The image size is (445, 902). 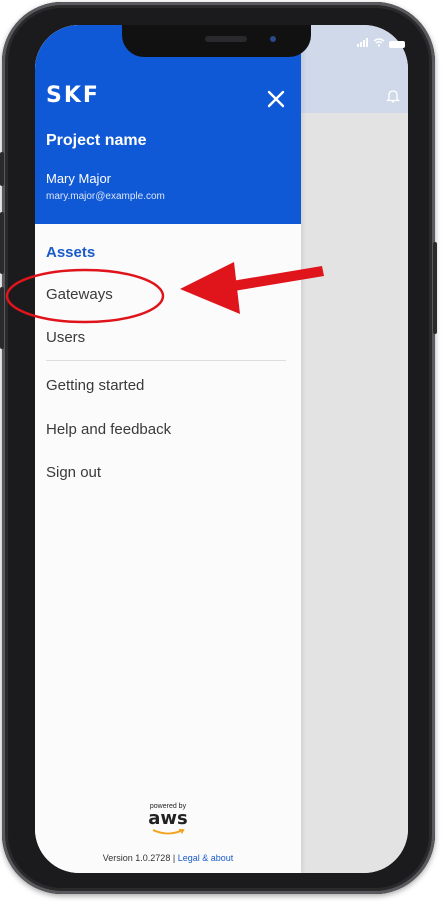 What do you see at coordinates (73, 95) in the screenshot?
I see `skf-logo: SKF` at bounding box center [73, 95].